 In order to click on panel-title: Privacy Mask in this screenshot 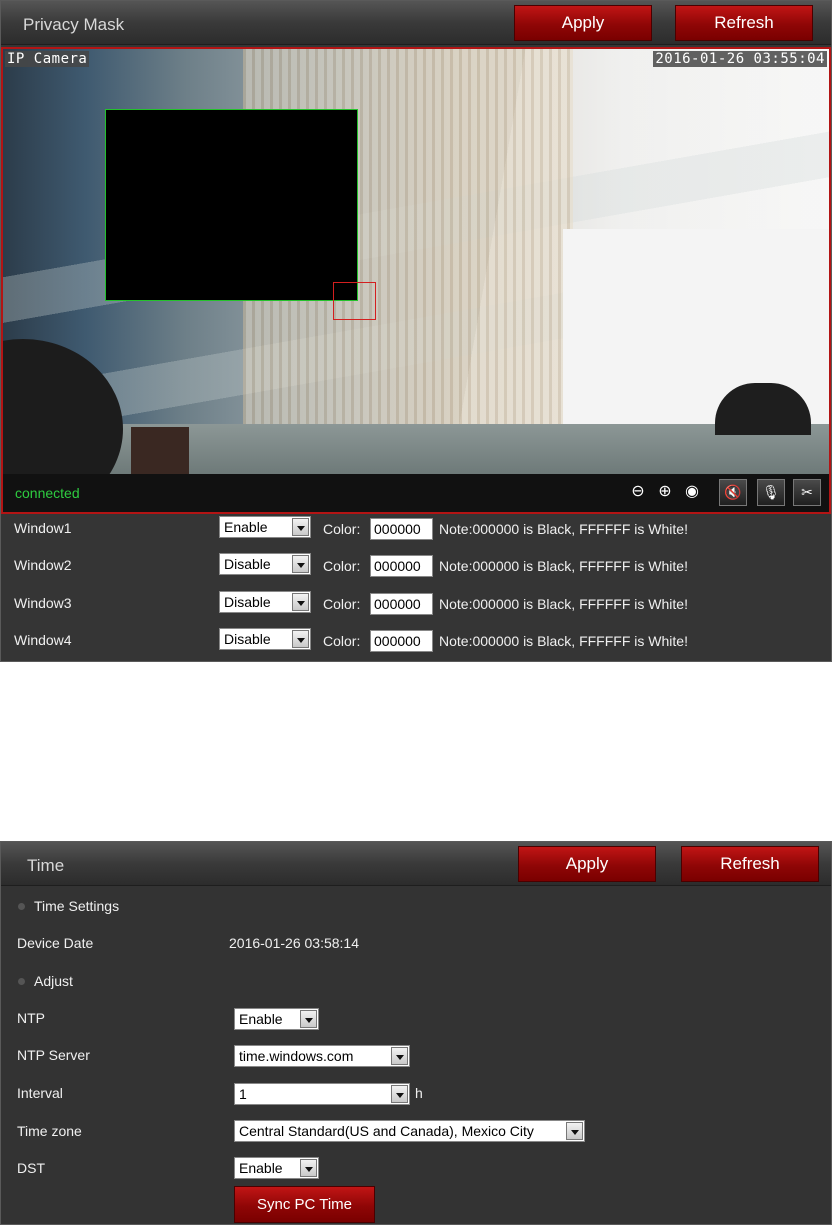, I will do `click(74, 24)`.